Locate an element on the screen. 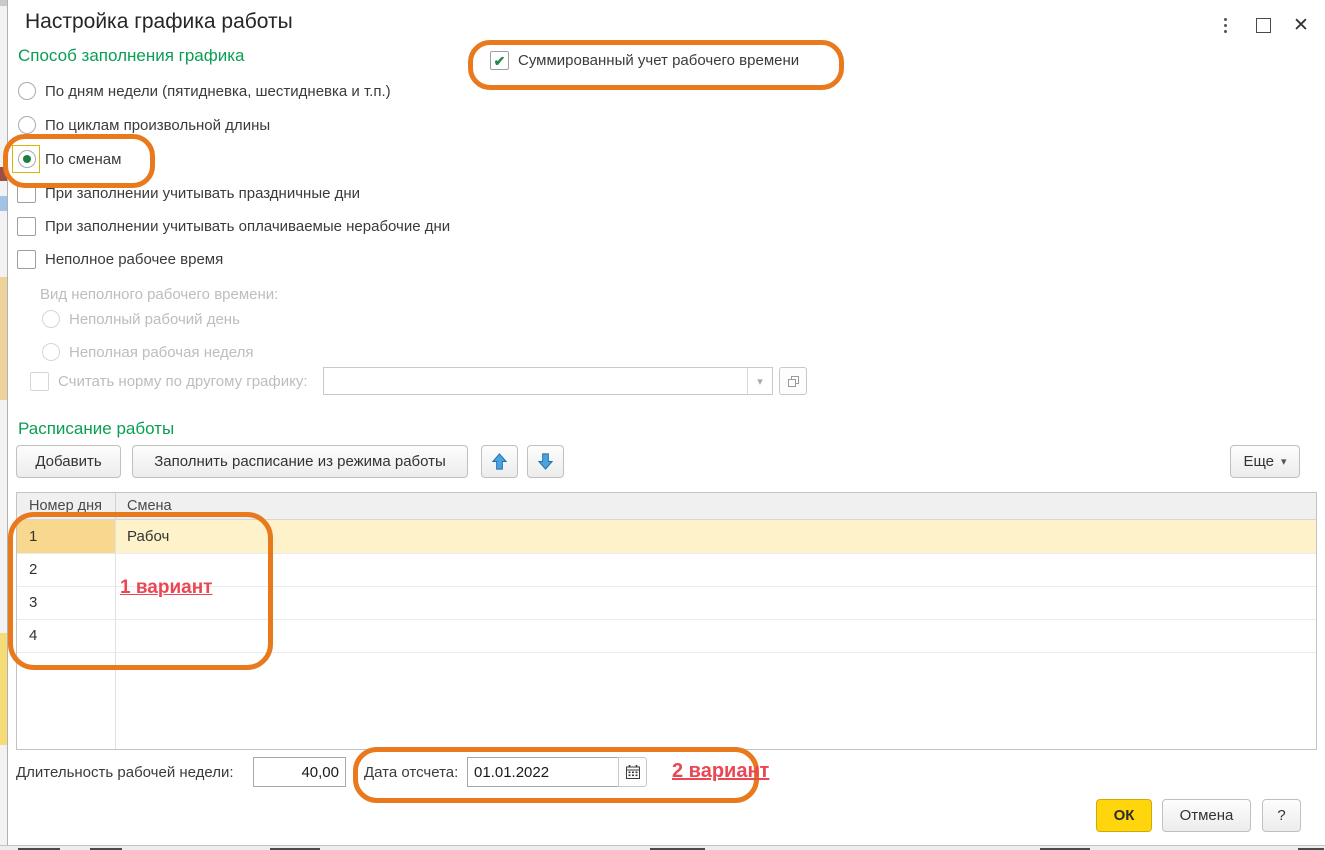 The height and width of the screenshot is (850, 1325). radio-label: Неполная рабочая неделя is located at coordinates (161, 352).